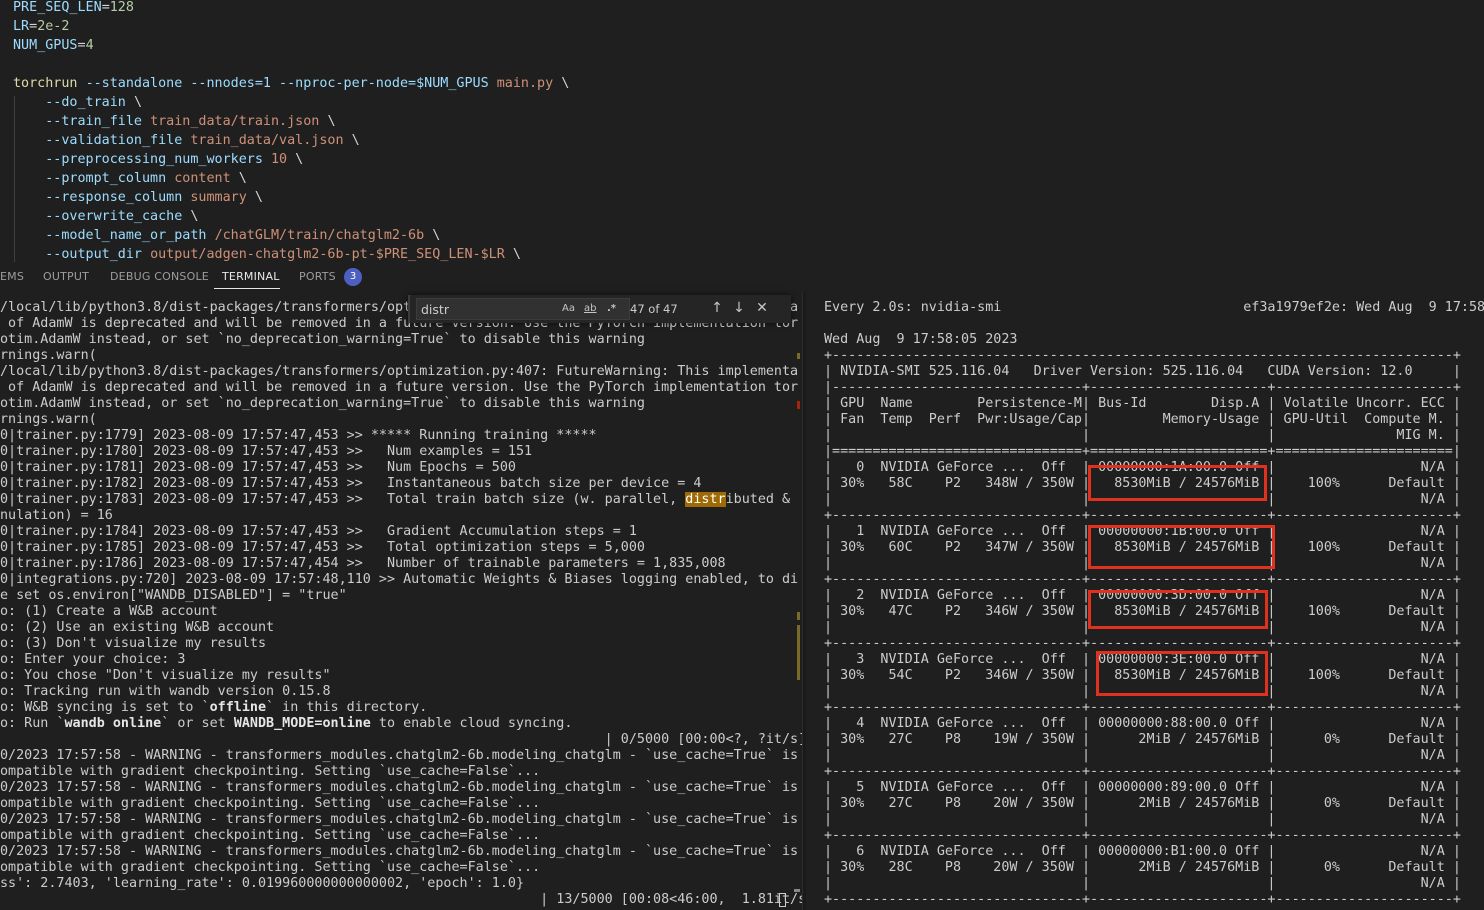 The height and width of the screenshot is (910, 1484). I want to click on terminal-line: o: (1) Create a W&B account, so click(109, 611).